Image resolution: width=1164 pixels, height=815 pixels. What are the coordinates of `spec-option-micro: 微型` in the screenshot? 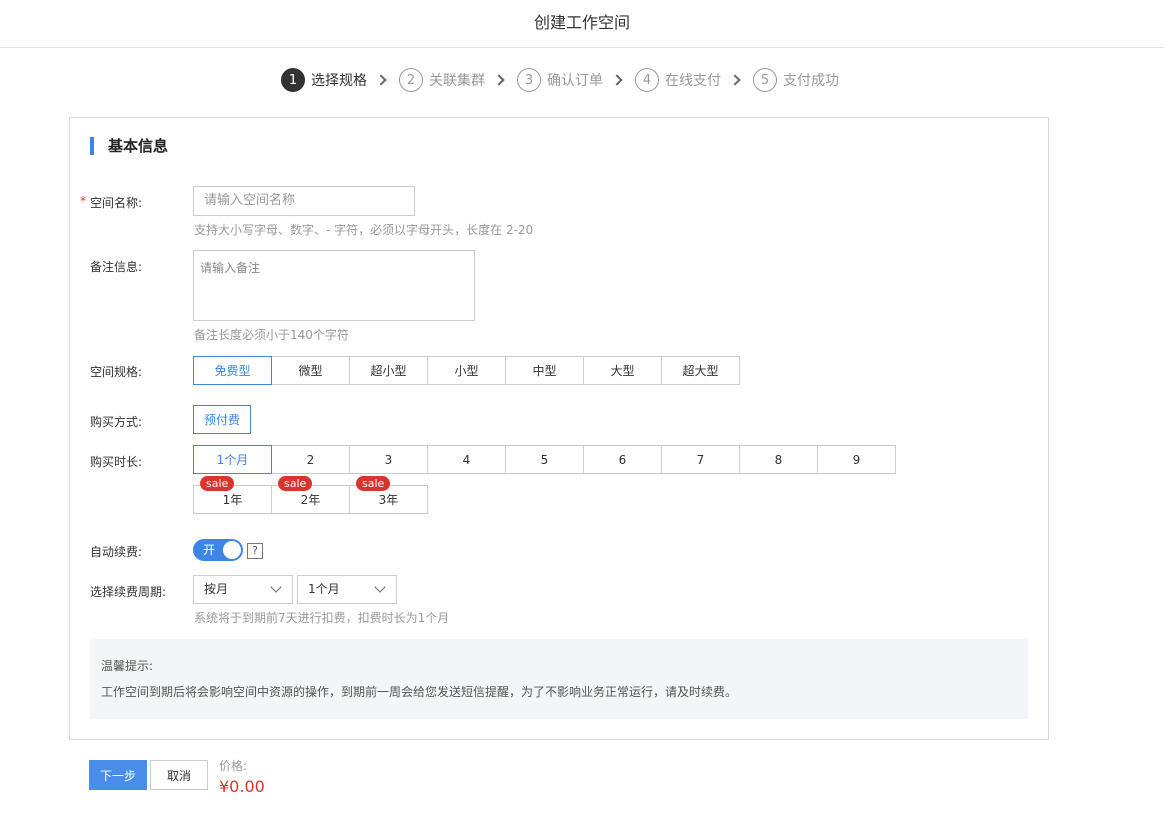 It's located at (310, 370).